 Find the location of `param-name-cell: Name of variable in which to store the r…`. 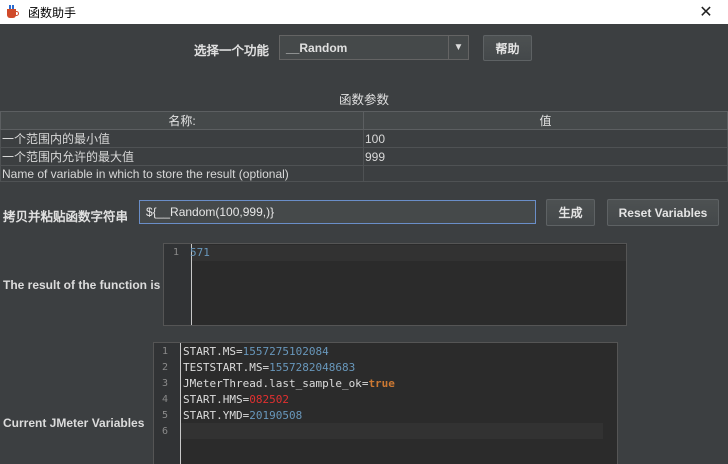

param-name-cell: Name of variable in which to store the r… is located at coordinates (182, 173).